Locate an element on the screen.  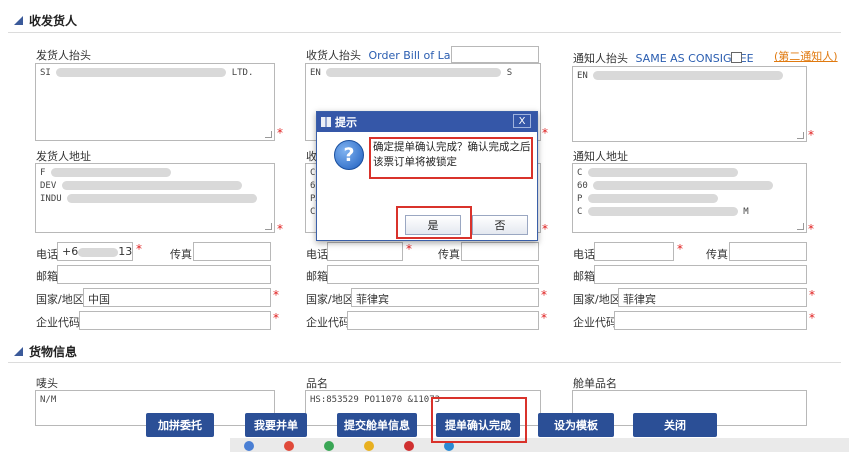
consignee-header-label: 收货人抬头 Order Bill of Lading is located at coordinates (390, 55).